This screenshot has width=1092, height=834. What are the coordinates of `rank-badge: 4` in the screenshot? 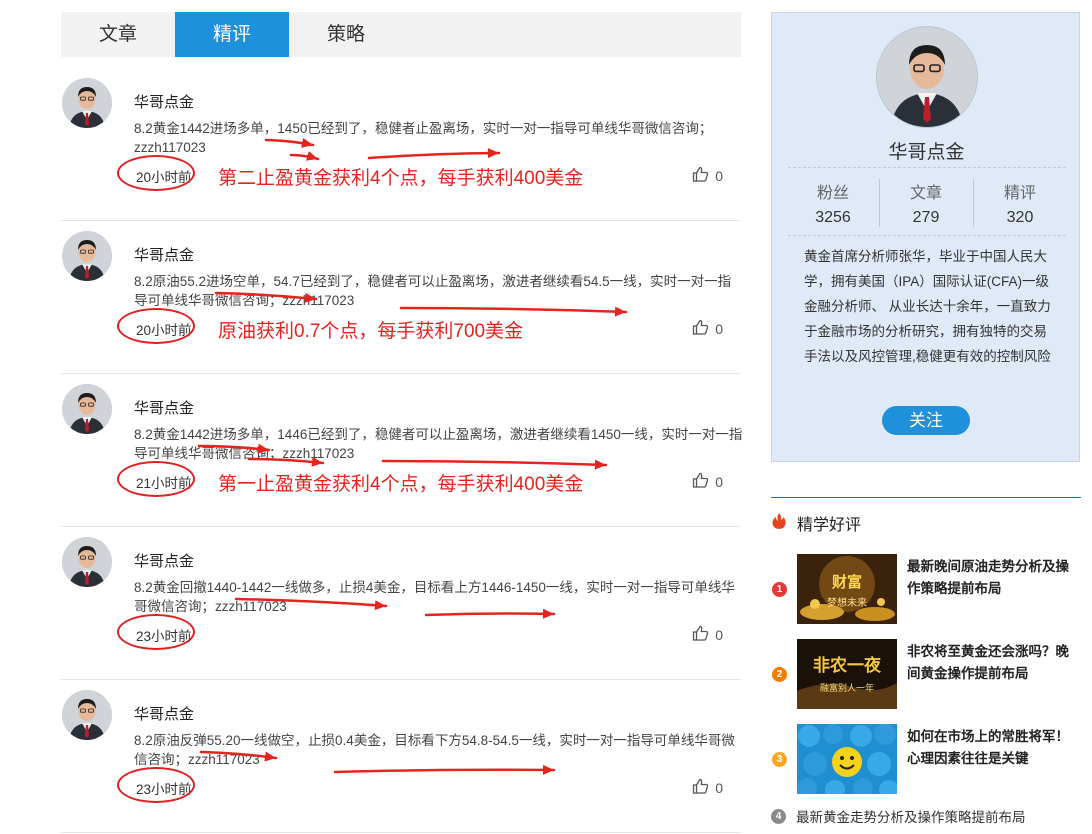 It's located at (778, 816).